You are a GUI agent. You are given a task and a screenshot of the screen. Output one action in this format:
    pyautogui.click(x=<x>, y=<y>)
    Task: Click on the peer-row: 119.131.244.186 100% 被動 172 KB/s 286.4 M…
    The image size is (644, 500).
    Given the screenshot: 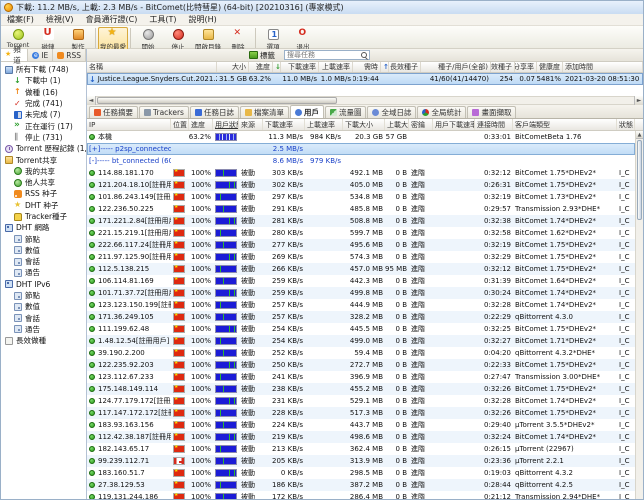 What is the action you would take?
    pyautogui.click(x=361, y=495)
    